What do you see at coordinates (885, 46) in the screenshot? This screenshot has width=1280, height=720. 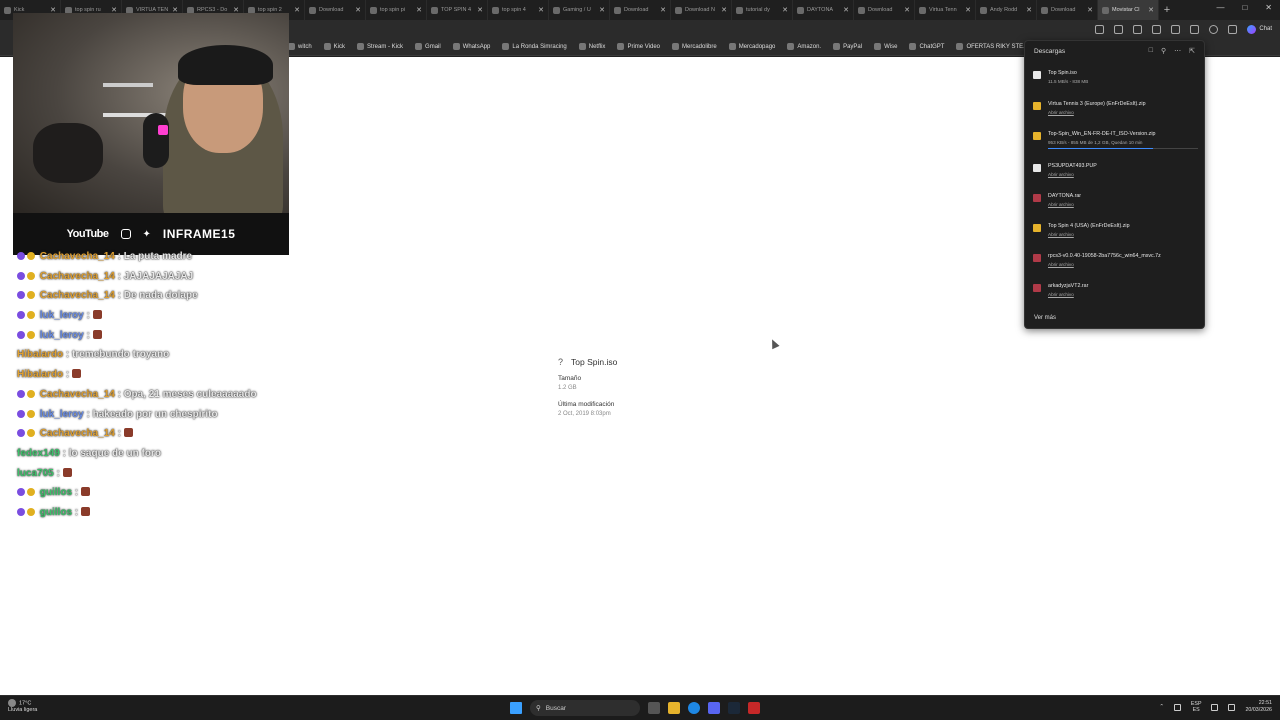 I see `bookmark-item: Wise` at bounding box center [885, 46].